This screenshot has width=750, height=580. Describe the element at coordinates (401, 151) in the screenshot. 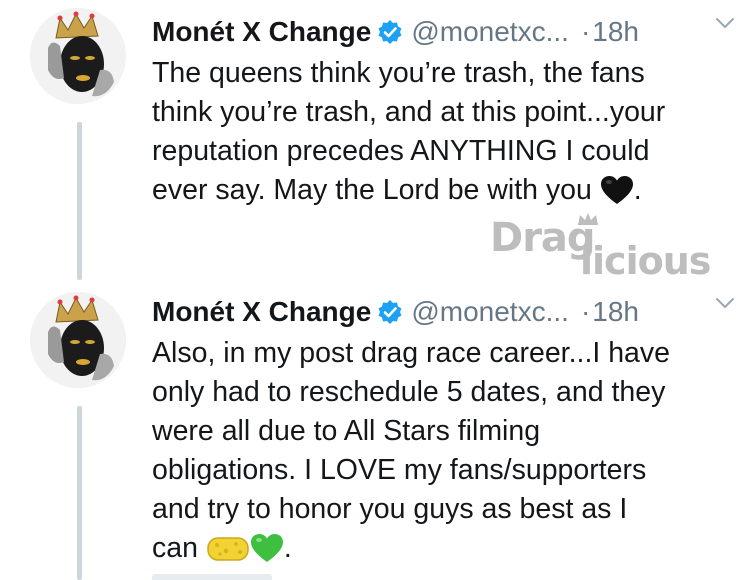

I see `tweet-text-line: reputation precedes ANYTHING I could` at that location.